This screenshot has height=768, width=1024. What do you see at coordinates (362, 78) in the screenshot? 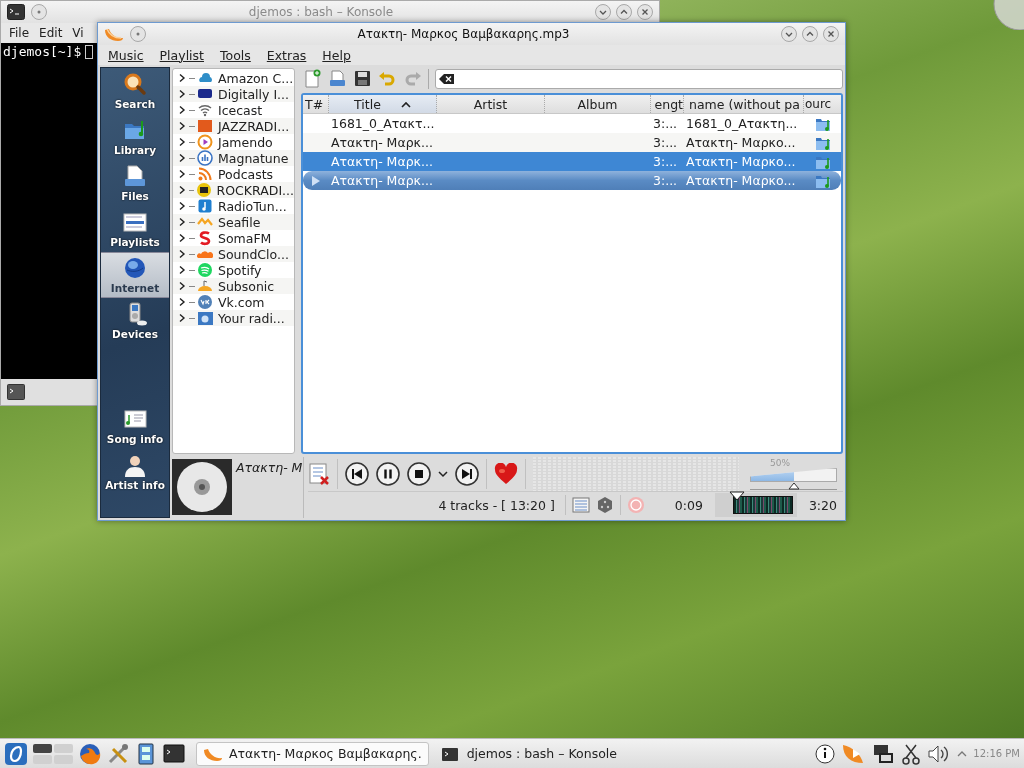
I see `save-icon` at bounding box center [362, 78].